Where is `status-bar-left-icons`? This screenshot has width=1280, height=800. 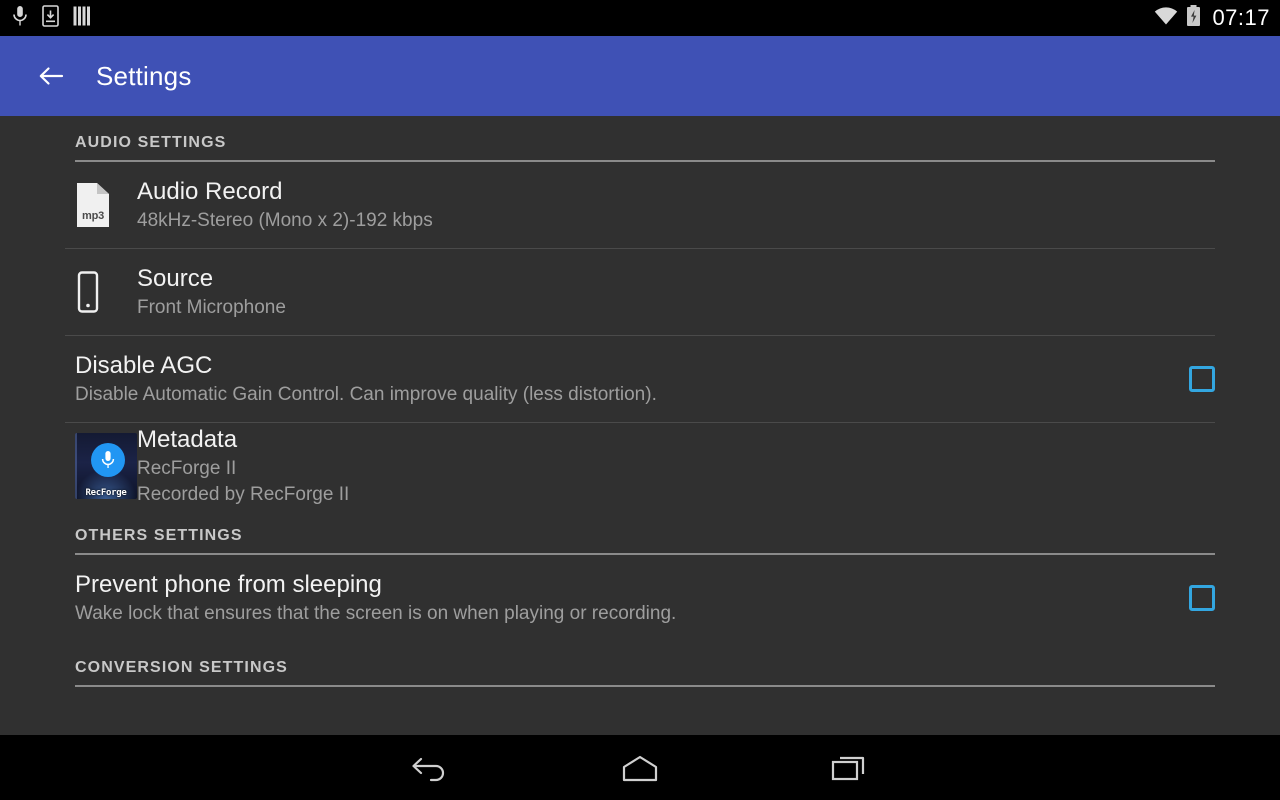
status-bar-left-icons is located at coordinates (51, 18).